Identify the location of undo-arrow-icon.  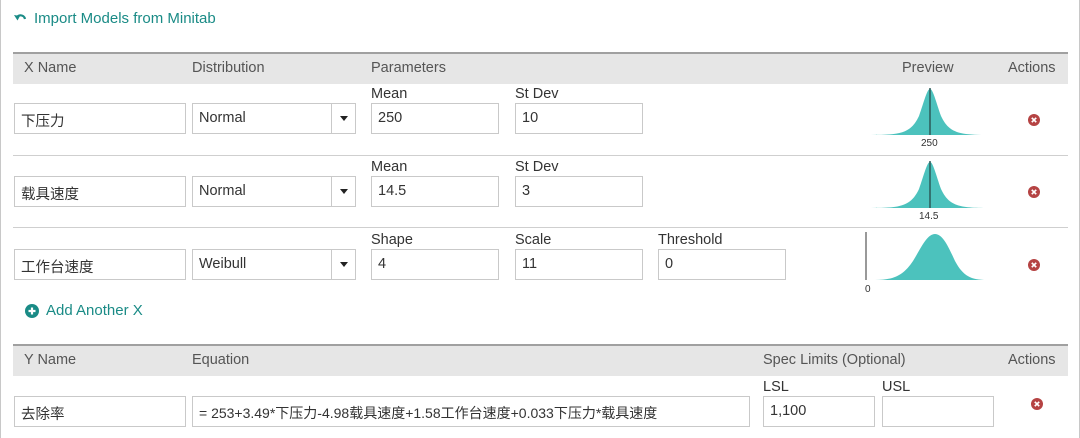
(20, 16).